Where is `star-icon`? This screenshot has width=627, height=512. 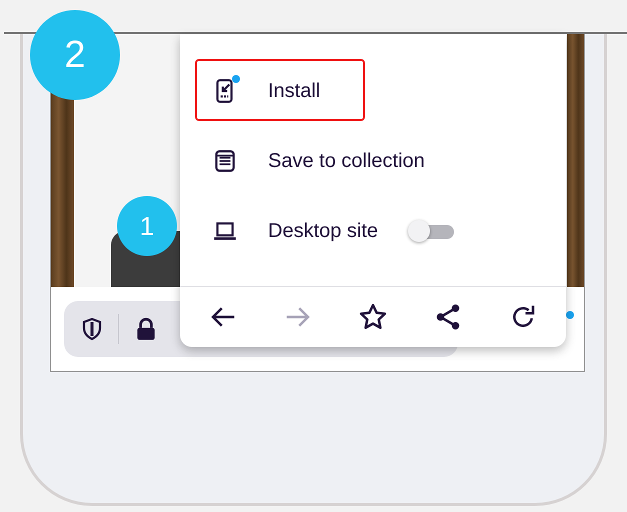
star-icon is located at coordinates (373, 317).